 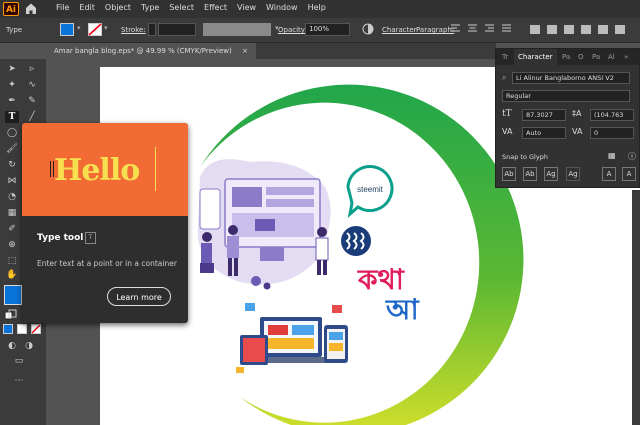 I want to click on eyedropper-tool-icon: ✐, so click(x=12, y=229).